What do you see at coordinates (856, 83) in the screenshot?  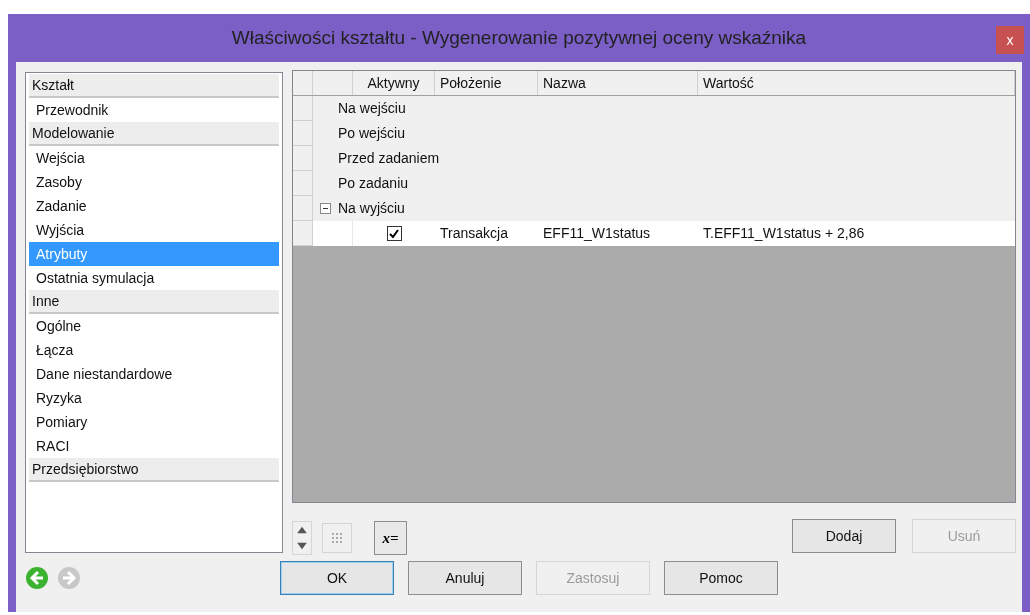 I see `column-header: Wartość` at bounding box center [856, 83].